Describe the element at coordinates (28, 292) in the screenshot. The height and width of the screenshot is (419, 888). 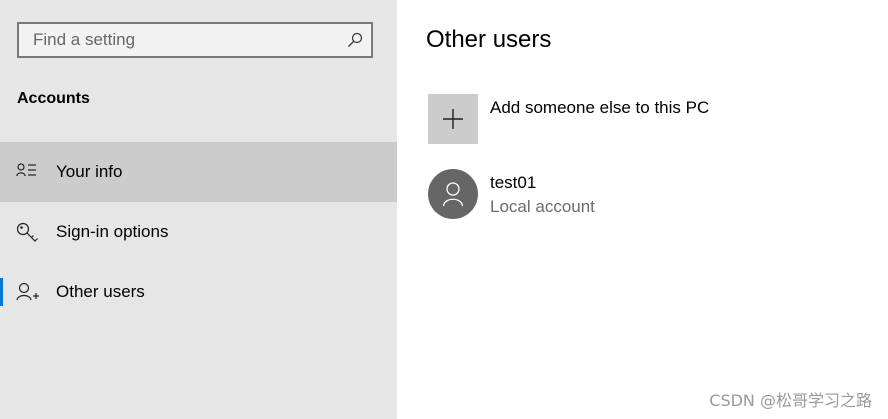
I see `person-add-icon` at that location.